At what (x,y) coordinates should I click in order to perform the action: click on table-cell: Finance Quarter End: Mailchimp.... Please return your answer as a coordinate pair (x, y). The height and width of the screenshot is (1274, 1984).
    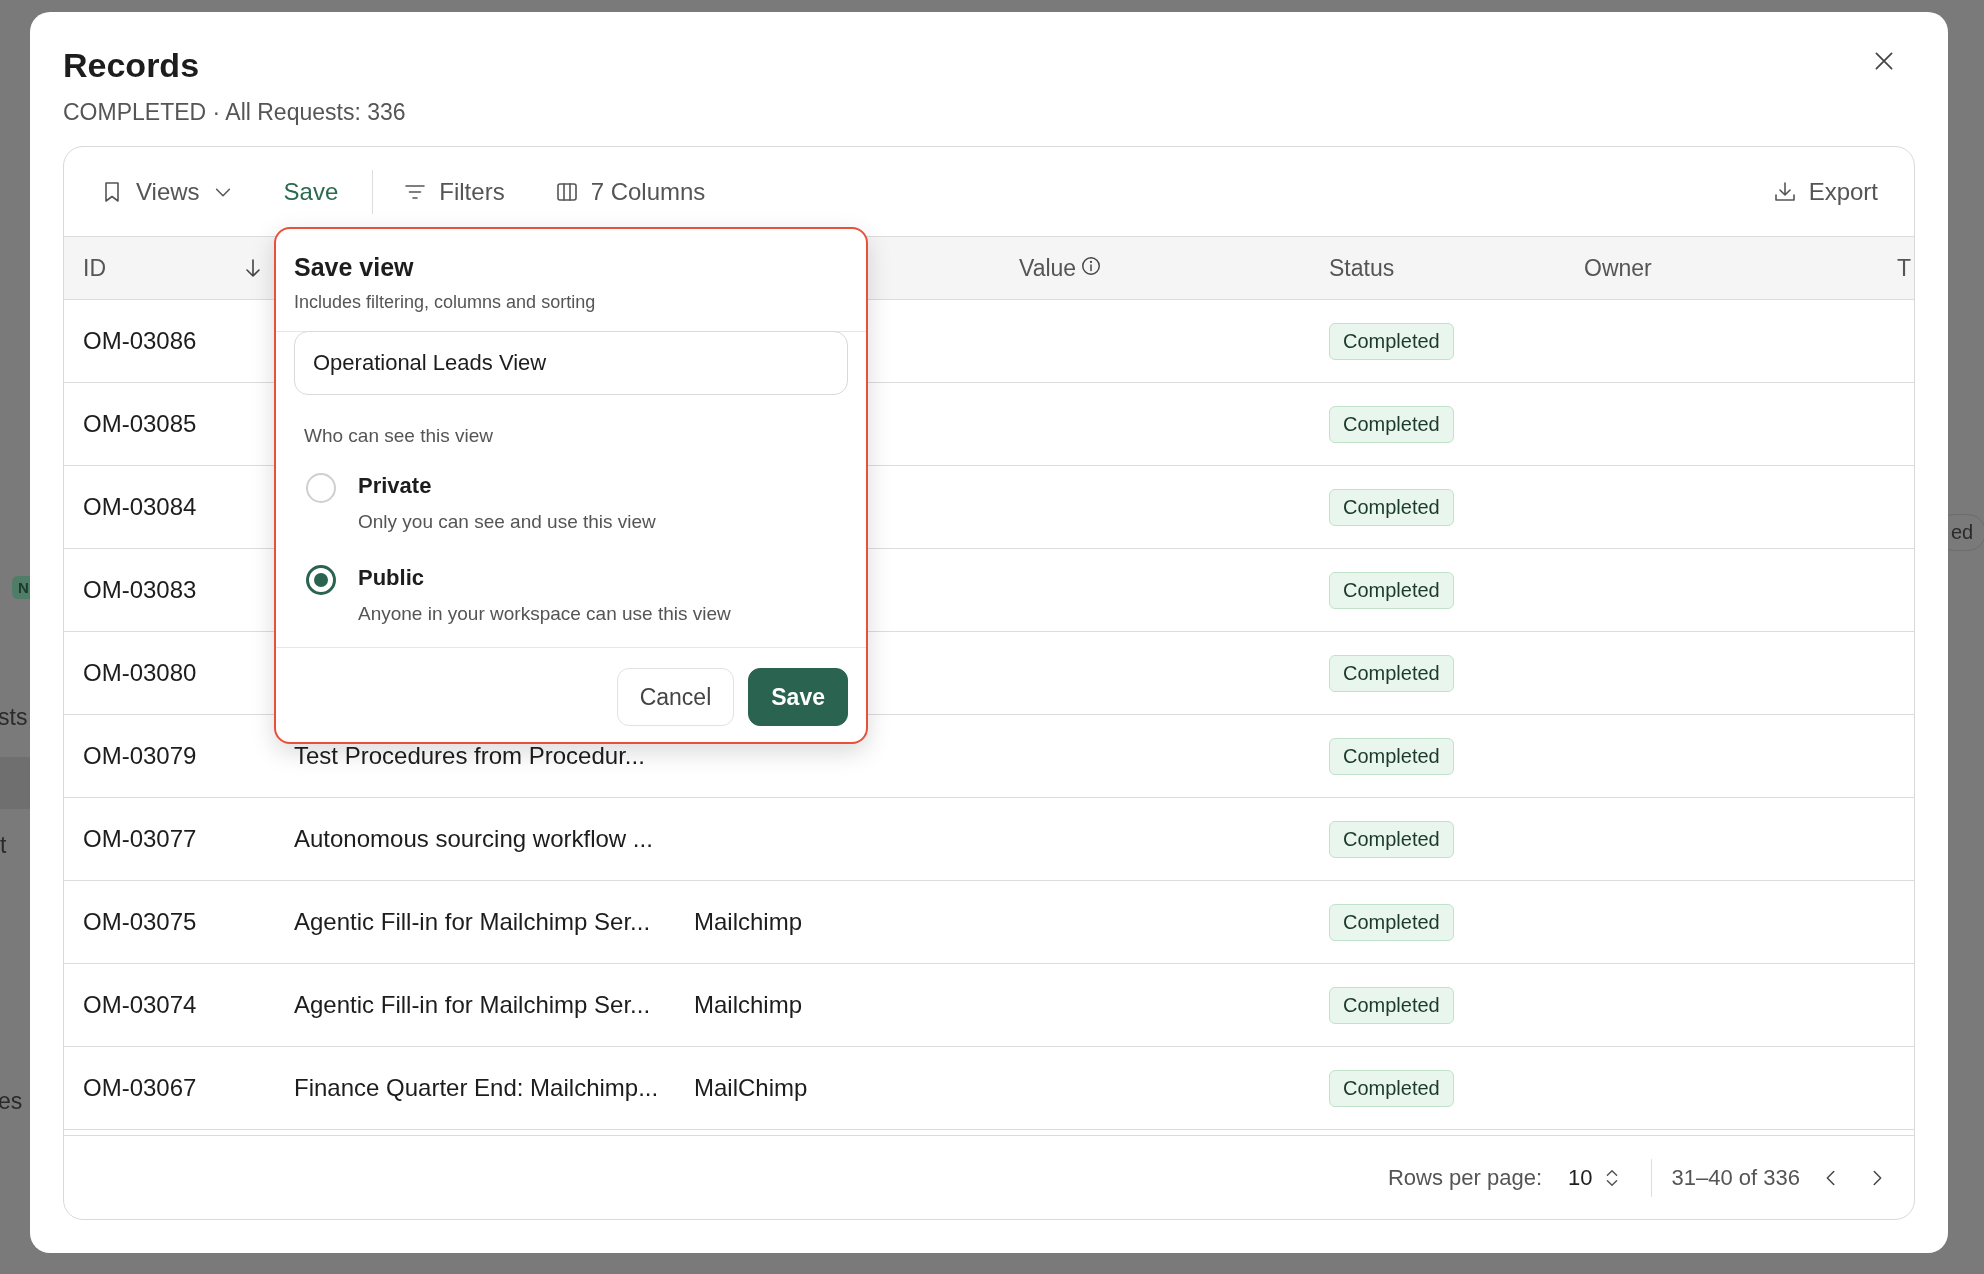
    Looking at the image, I should click on (476, 1088).